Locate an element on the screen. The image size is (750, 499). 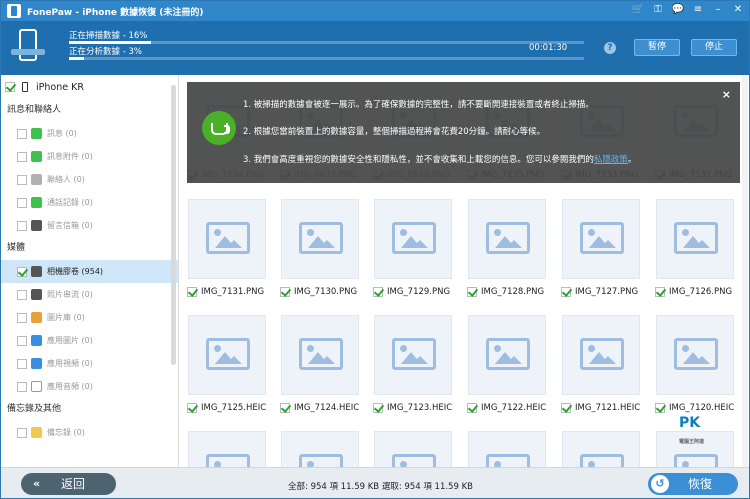
close-icon: ✕ is located at coordinates (738, 10).